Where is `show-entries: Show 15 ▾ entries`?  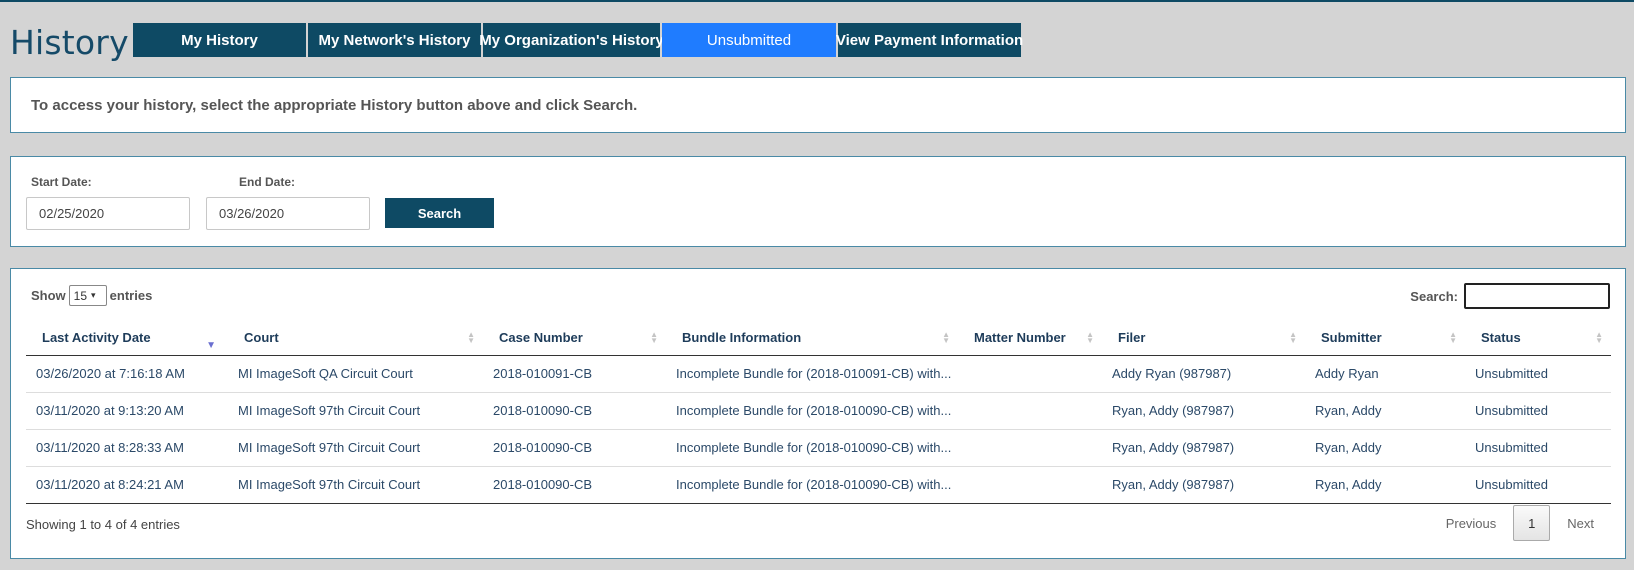 show-entries: Show 15 ▾ entries is located at coordinates (91, 295).